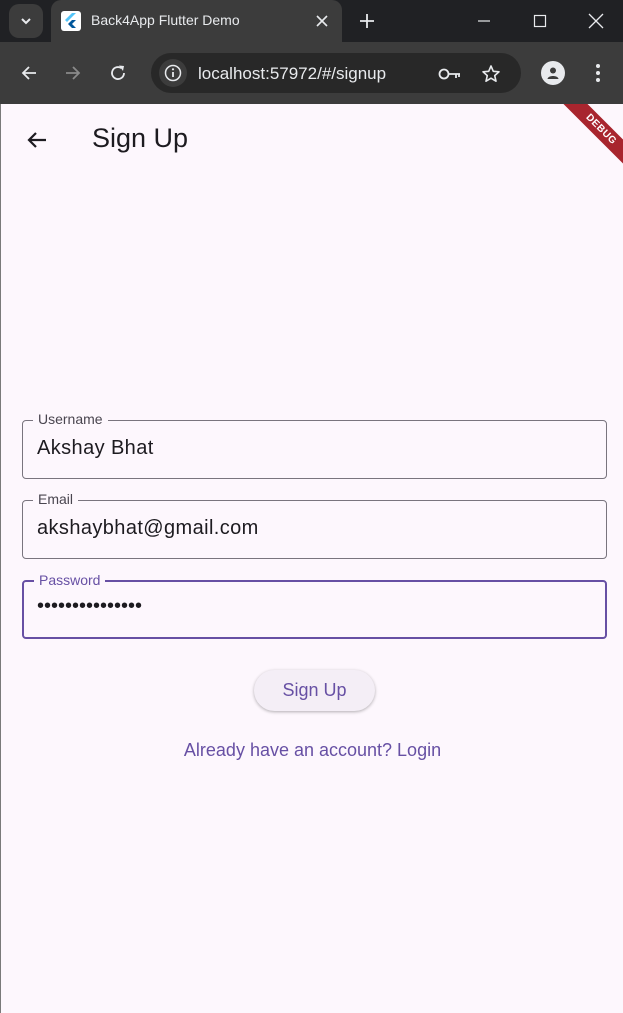 This screenshot has height=1013, width=623. I want to click on page-title: Sign Up, so click(140, 138).